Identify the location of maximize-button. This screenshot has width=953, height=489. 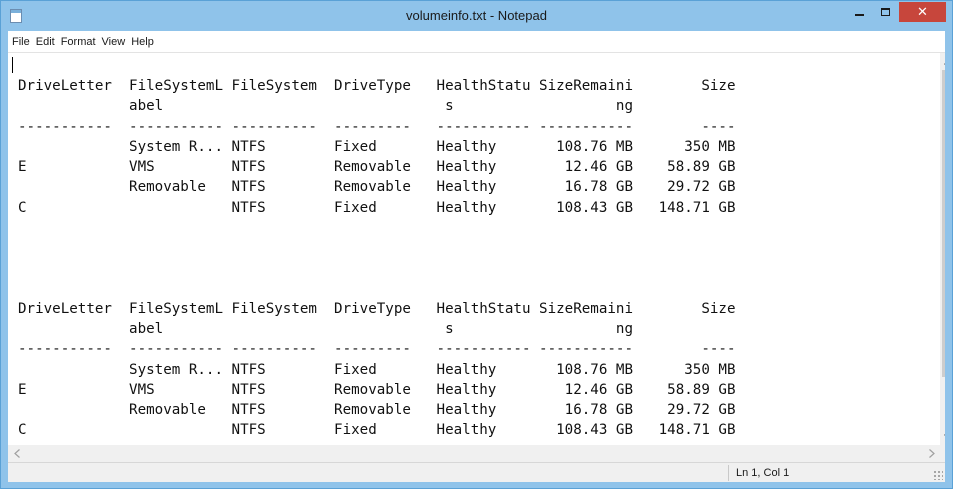
(885, 12).